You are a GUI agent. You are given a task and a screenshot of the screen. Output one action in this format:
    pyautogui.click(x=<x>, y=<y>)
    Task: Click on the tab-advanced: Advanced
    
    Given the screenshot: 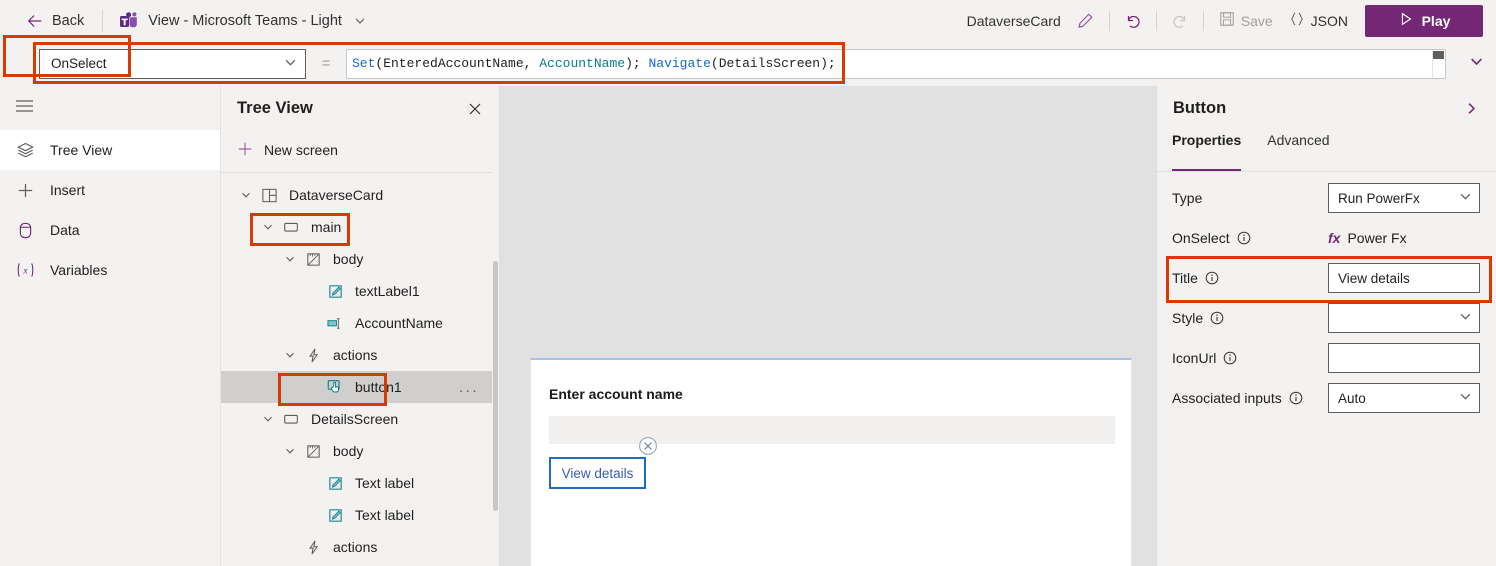 What is the action you would take?
    pyautogui.click(x=1298, y=147)
    